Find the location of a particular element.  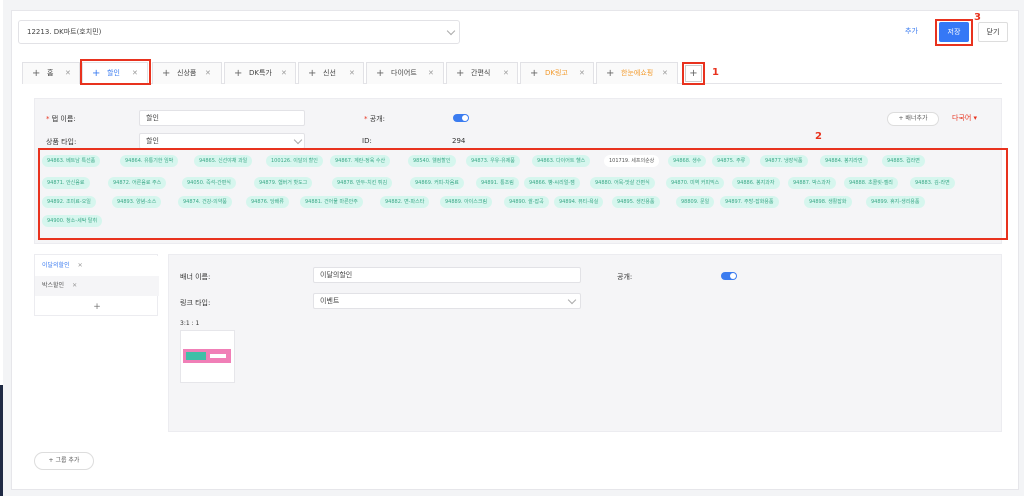

tab-new-products: + 신상품 ✕ is located at coordinates (187, 73).